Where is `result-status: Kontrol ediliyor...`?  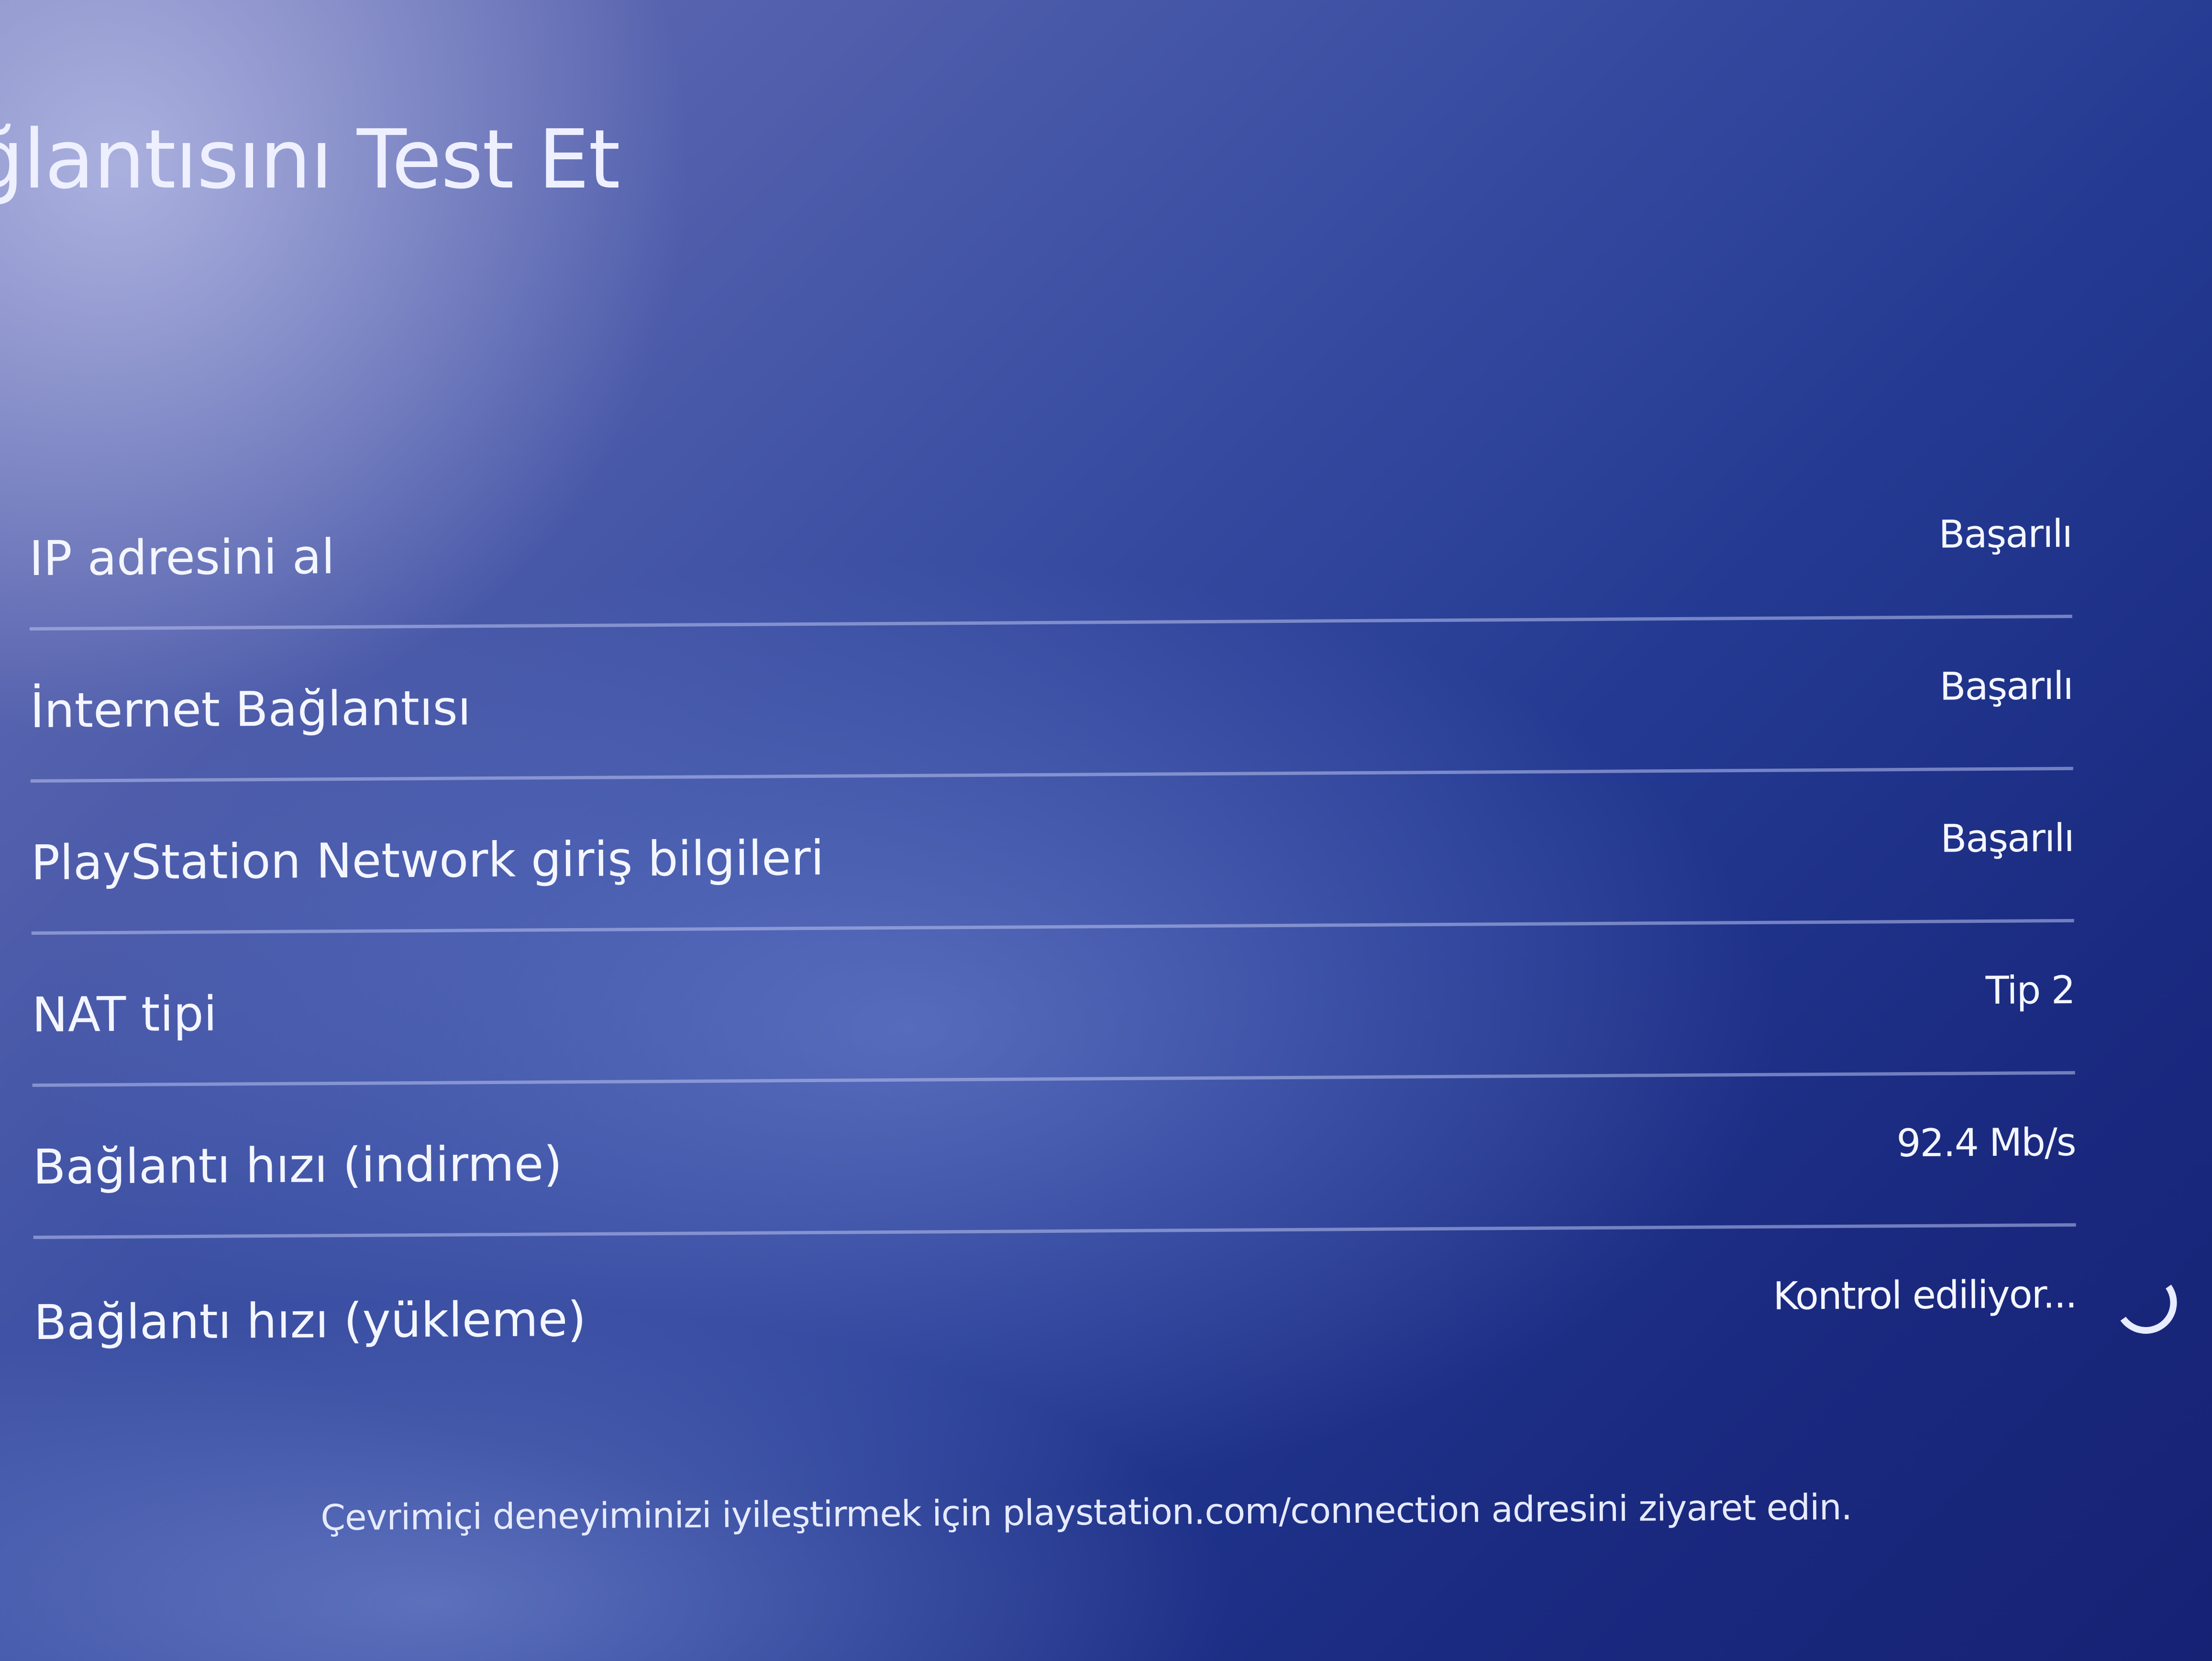 result-status: Kontrol ediliyor... is located at coordinates (1925, 1295).